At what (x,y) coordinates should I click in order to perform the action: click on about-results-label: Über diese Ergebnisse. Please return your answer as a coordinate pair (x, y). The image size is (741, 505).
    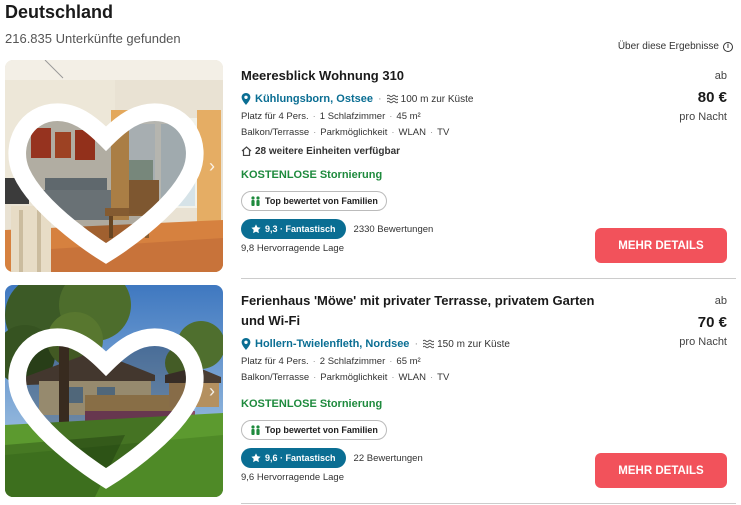
    Looking at the image, I should click on (668, 46).